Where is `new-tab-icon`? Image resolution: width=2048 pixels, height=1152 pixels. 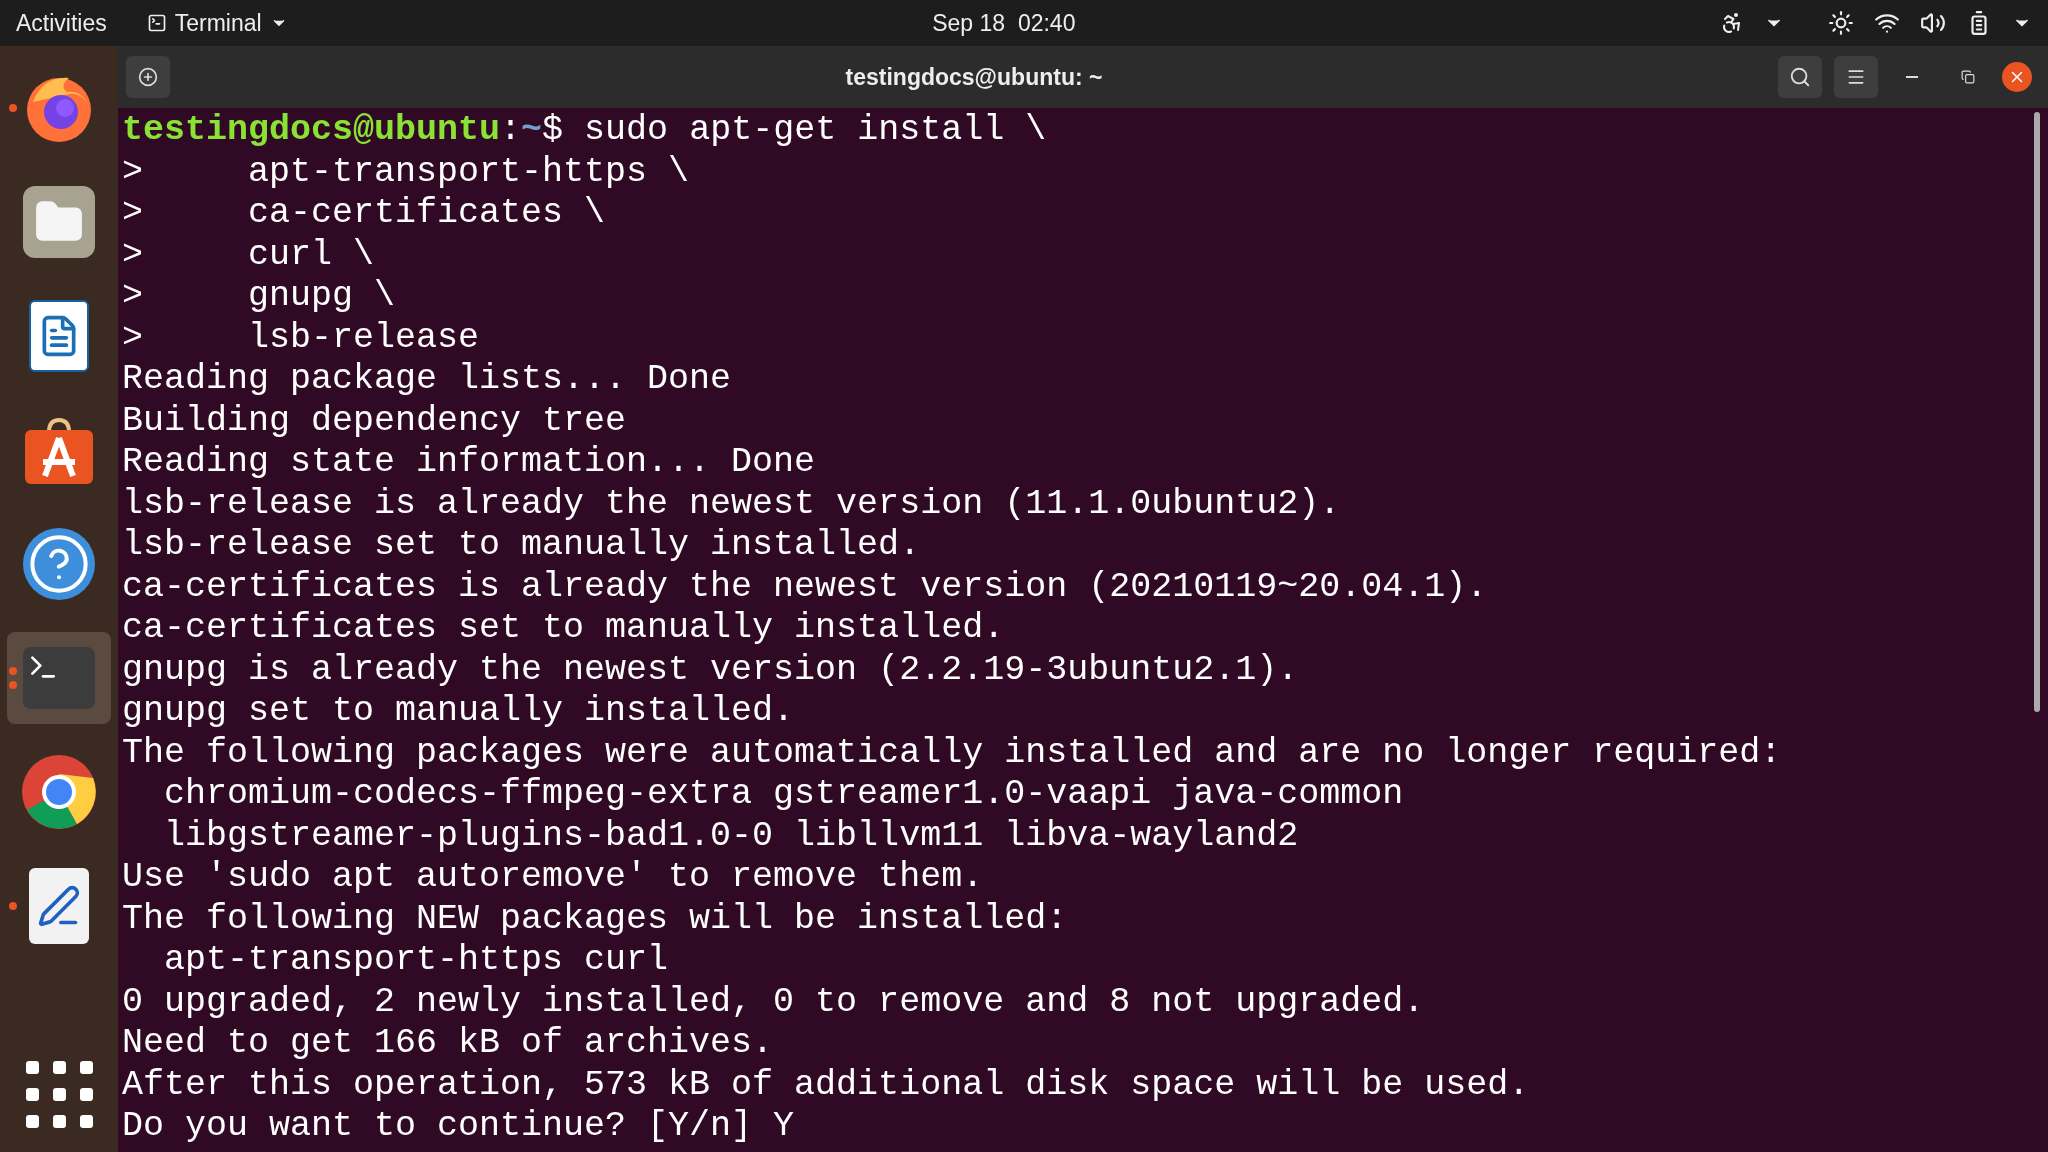 new-tab-icon is located at coordinates (148, 77).